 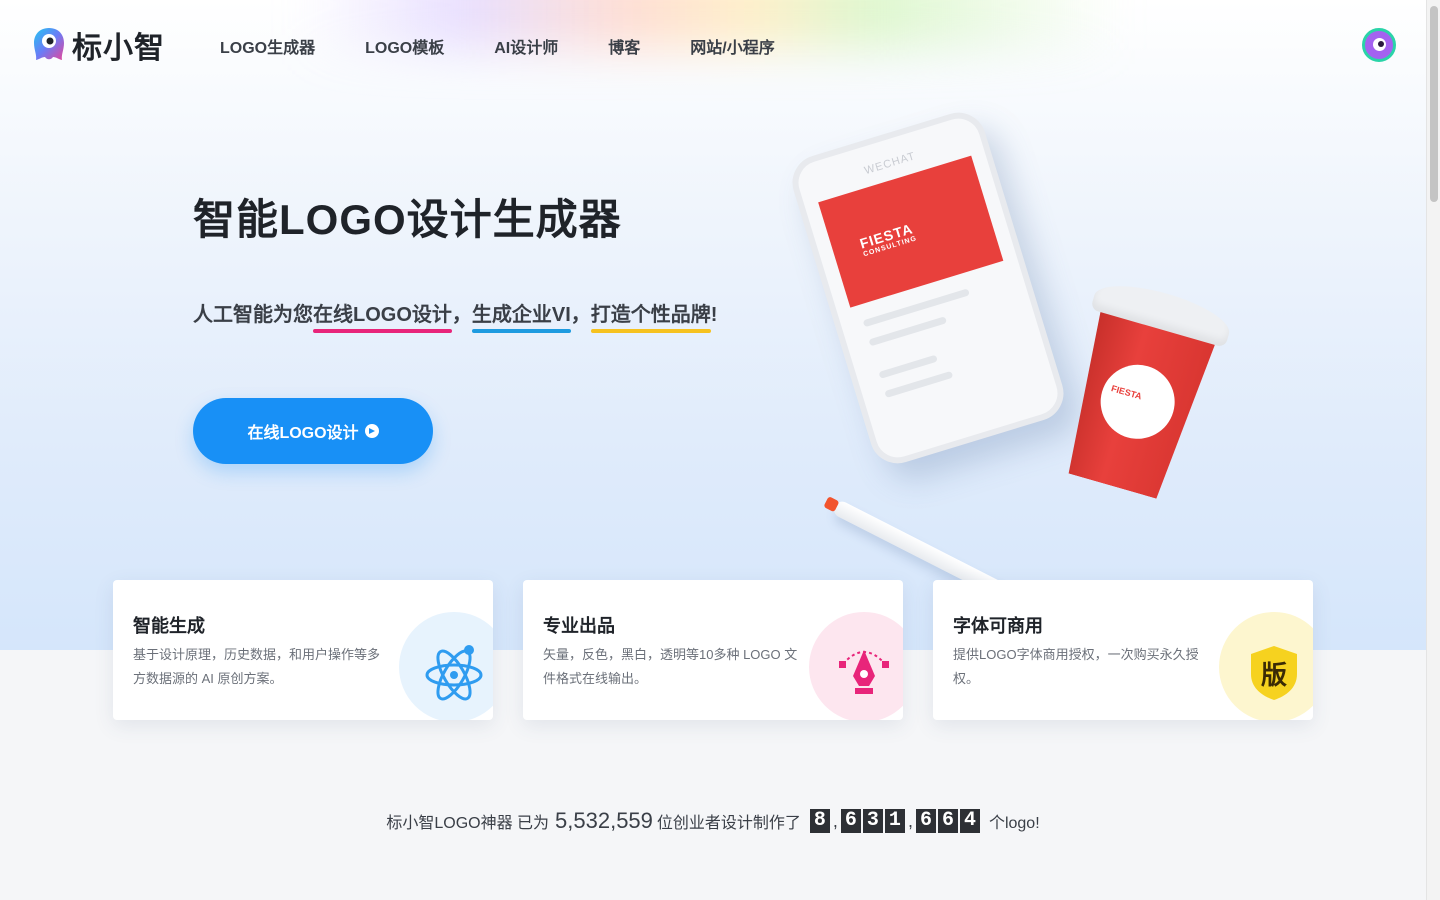 What do you see at coordinates (382, 315) in the screenshot?
I see `highlight-online-logo-design: 在线LOGO设计` at bounding box center [382, 315].